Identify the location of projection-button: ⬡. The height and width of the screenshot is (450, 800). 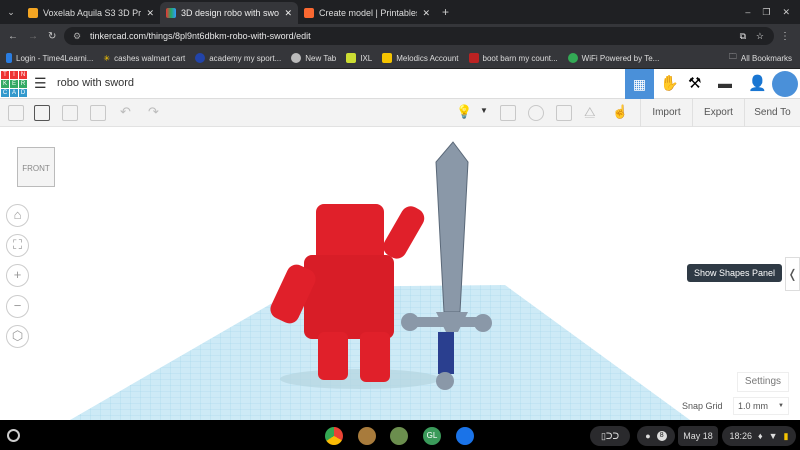
(17, 336).